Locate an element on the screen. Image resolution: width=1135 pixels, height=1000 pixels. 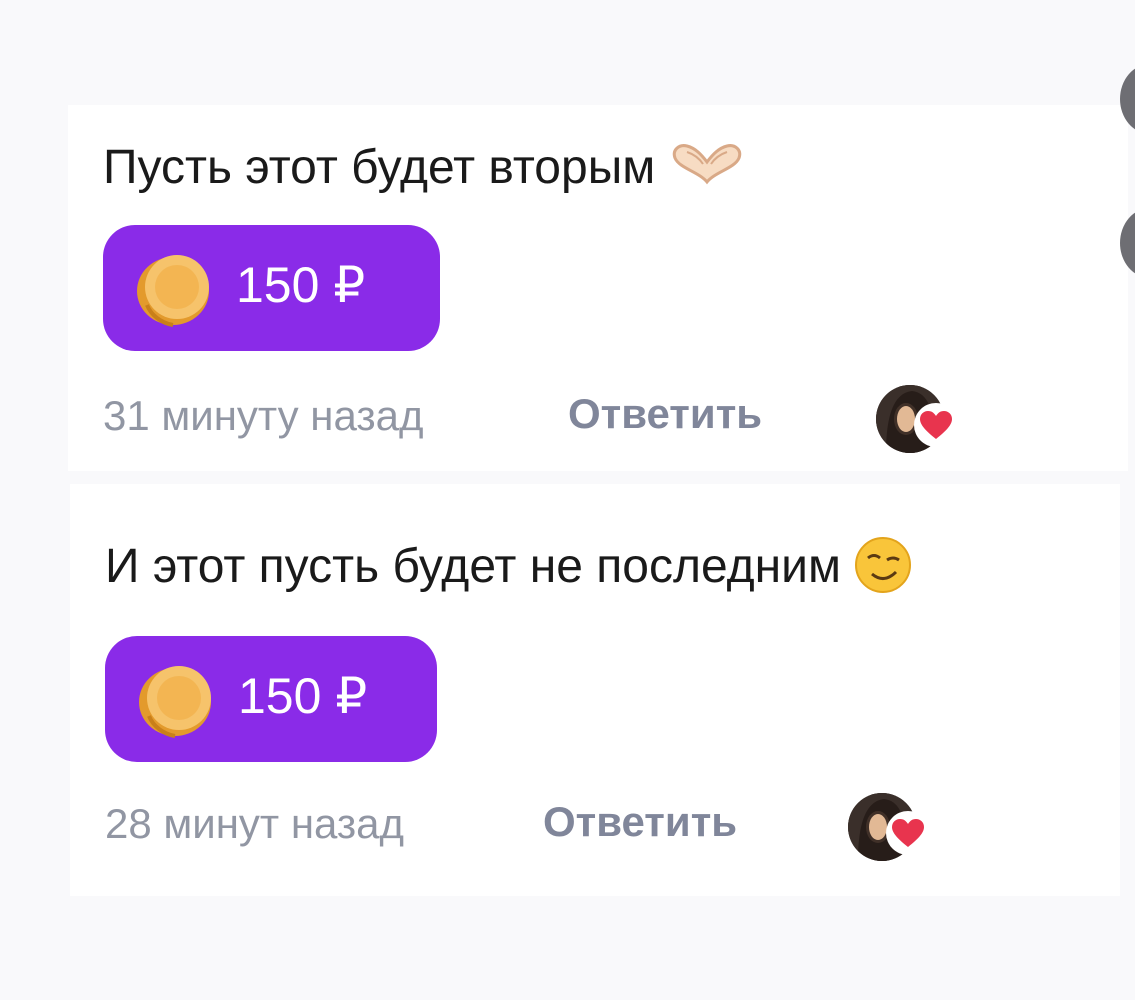
comment-text: Пусть этот будет вторым is located at coordinates (424, 170).